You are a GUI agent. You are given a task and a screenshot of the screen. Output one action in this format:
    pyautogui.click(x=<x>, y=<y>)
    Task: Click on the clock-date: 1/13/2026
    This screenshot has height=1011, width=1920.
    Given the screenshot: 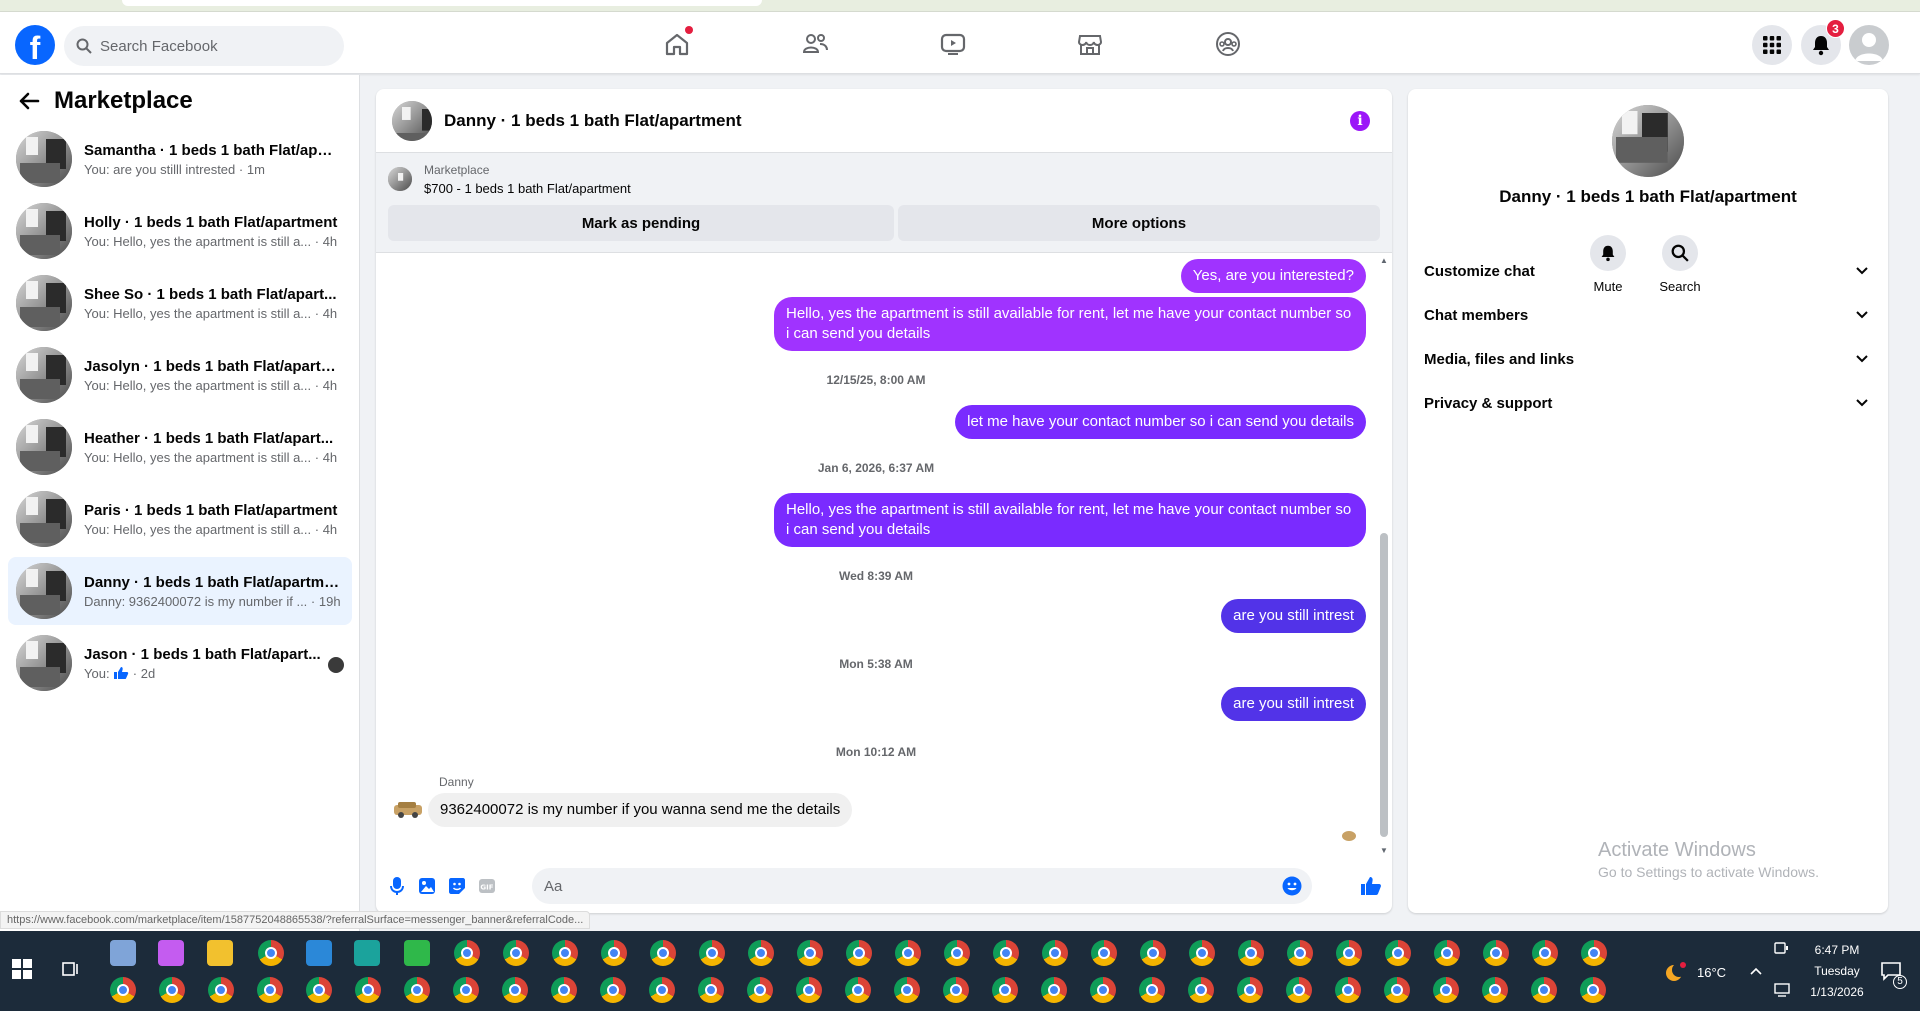 What is the action you would take?
    pyautogui.click(x=1837, y=992)
    